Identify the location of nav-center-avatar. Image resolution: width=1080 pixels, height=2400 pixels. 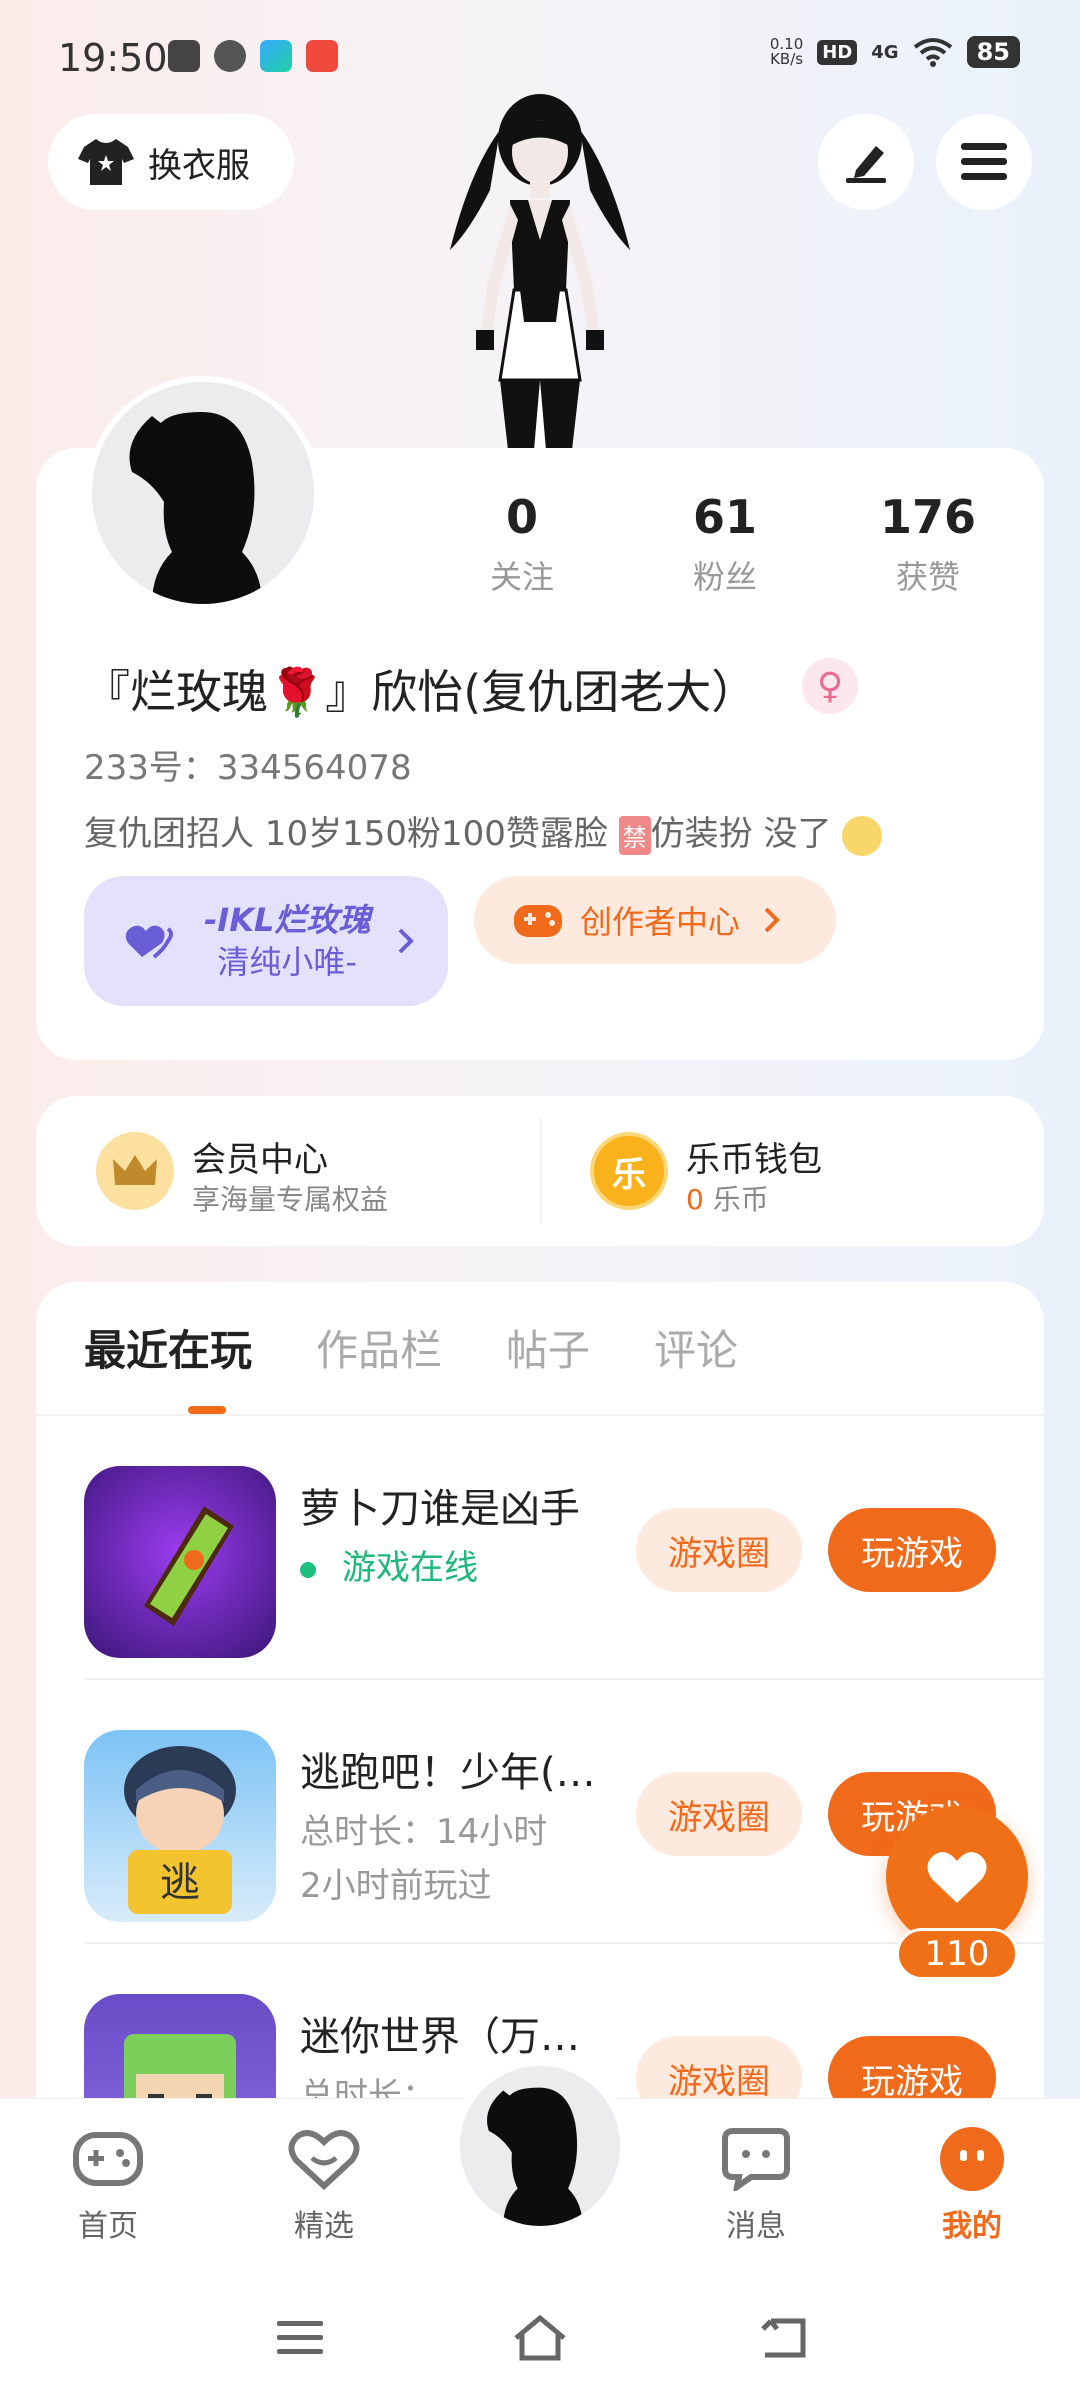
(540, 2146).